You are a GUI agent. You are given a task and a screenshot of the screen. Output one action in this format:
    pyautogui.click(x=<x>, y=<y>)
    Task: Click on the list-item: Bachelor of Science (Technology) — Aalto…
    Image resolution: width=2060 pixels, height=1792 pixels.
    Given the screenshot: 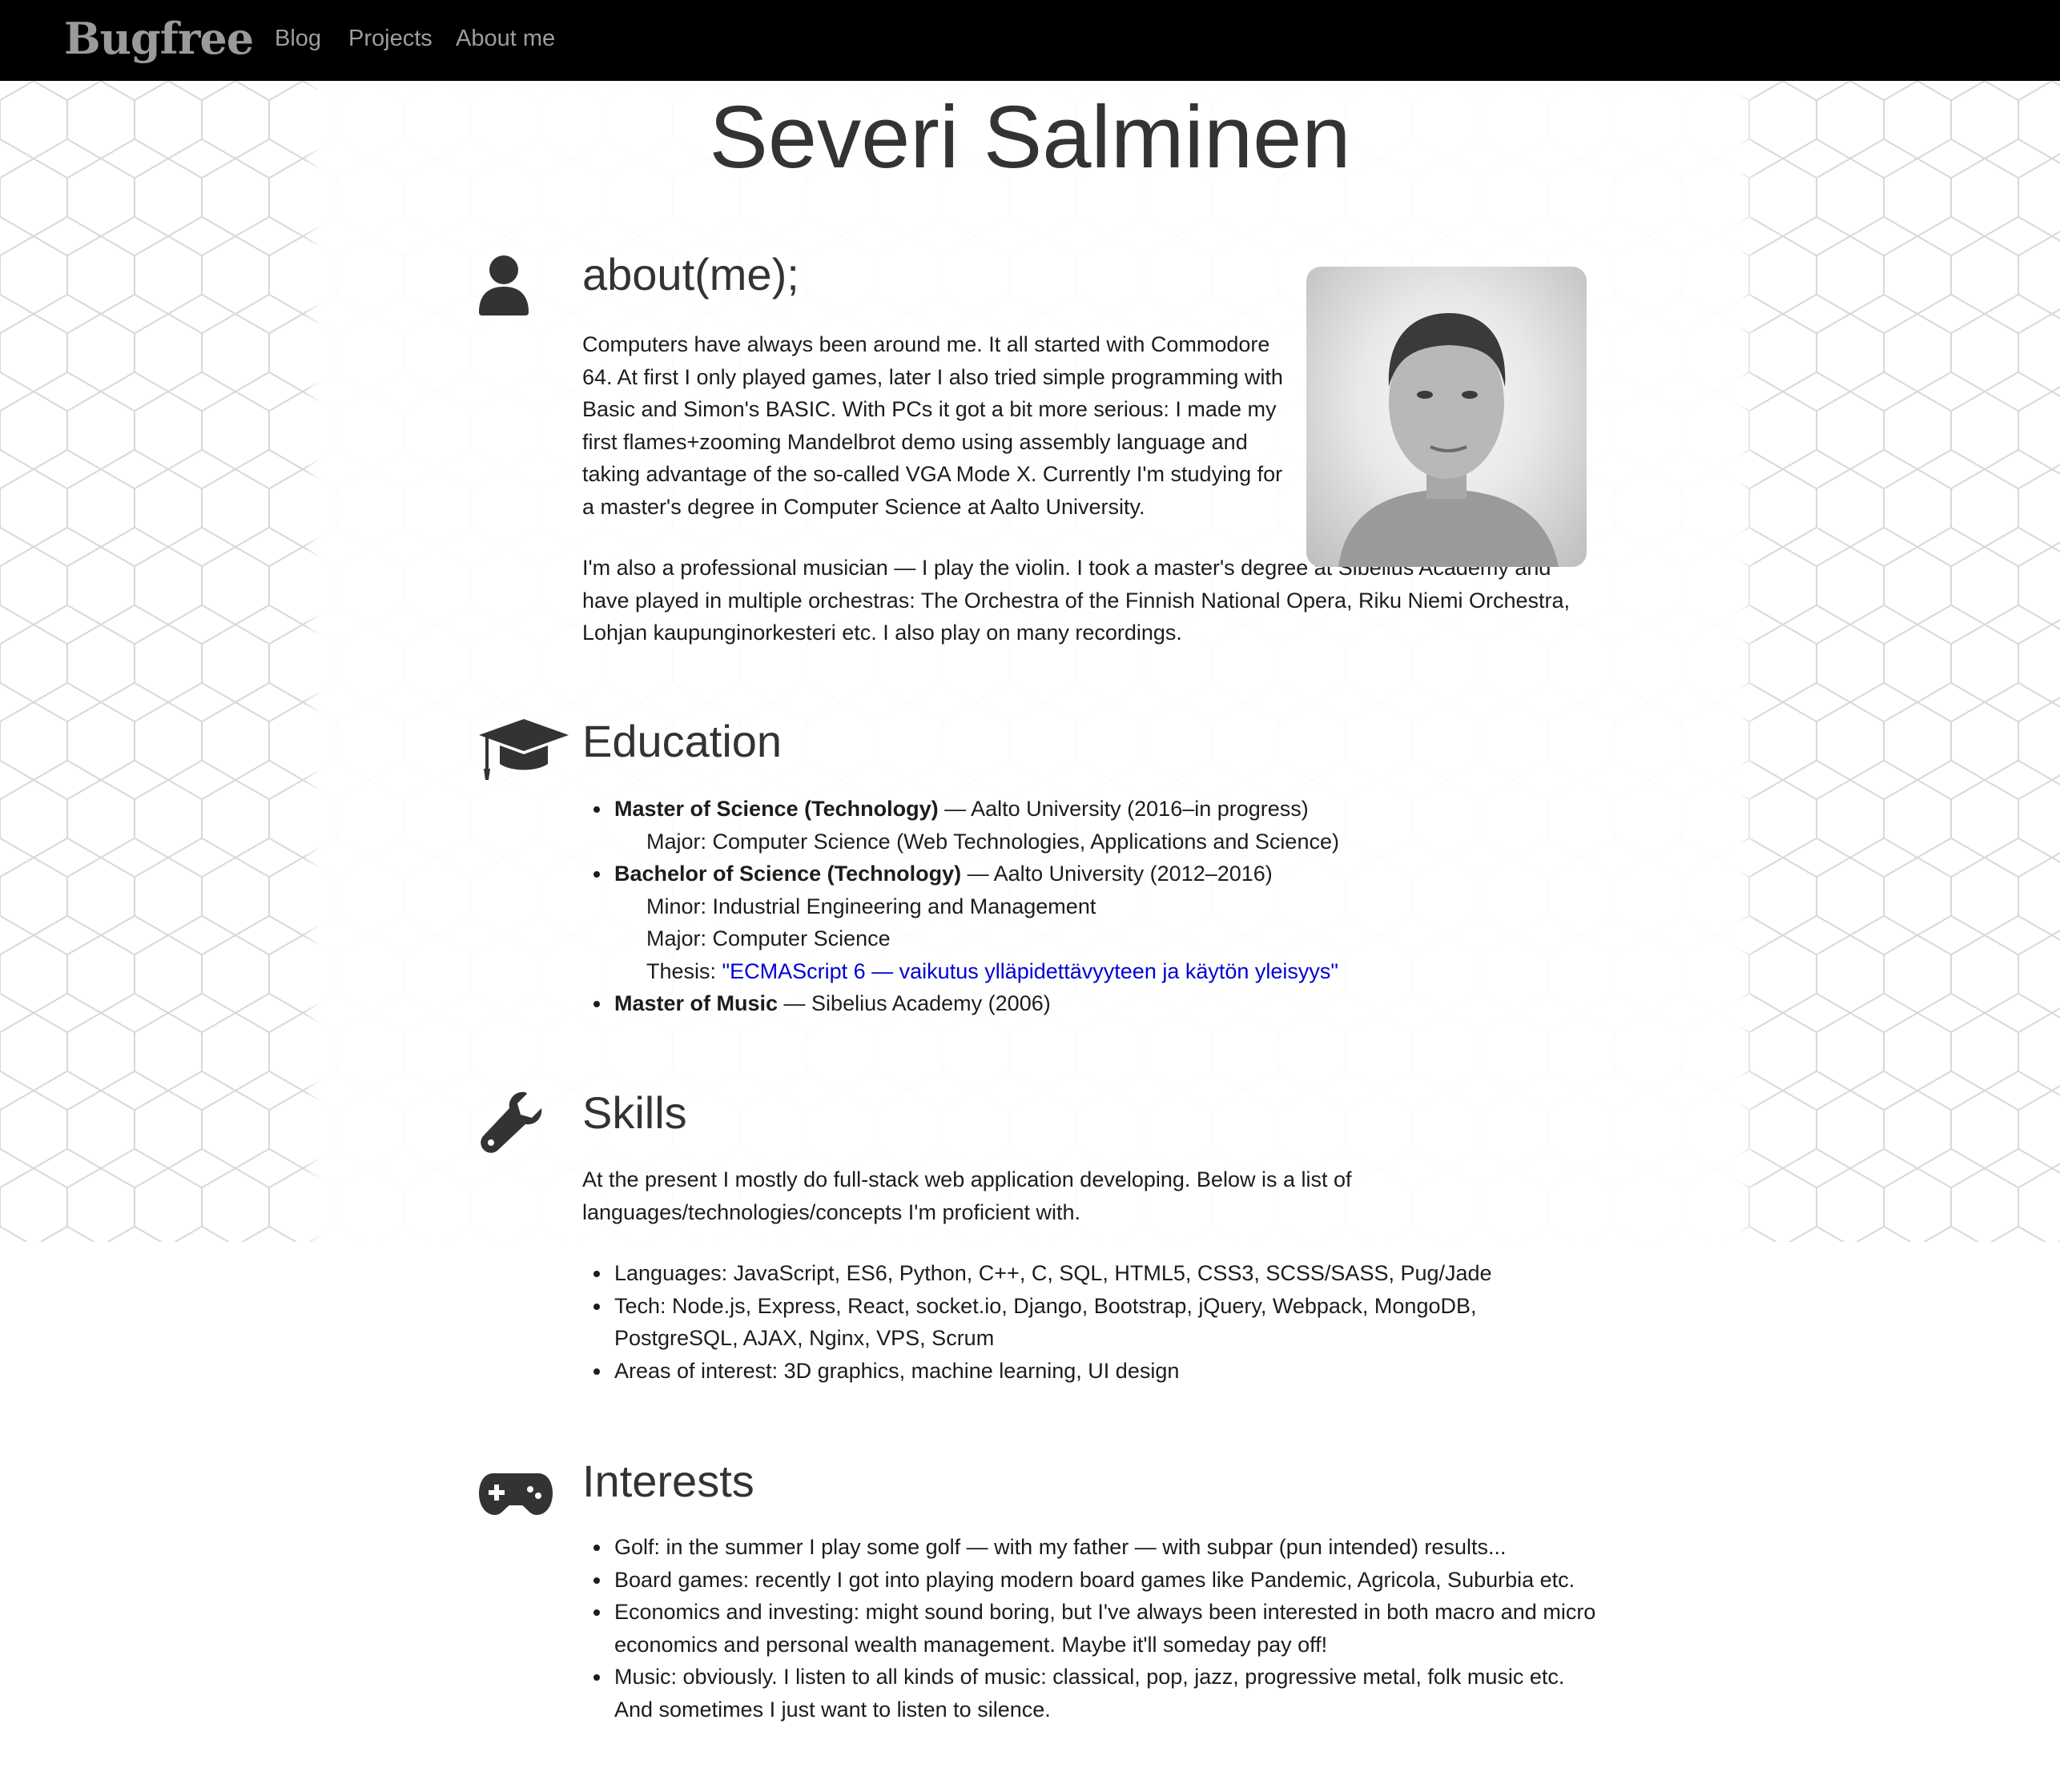 What is the action you would take?
    pyautogui.click(x=1102, y=923)
    